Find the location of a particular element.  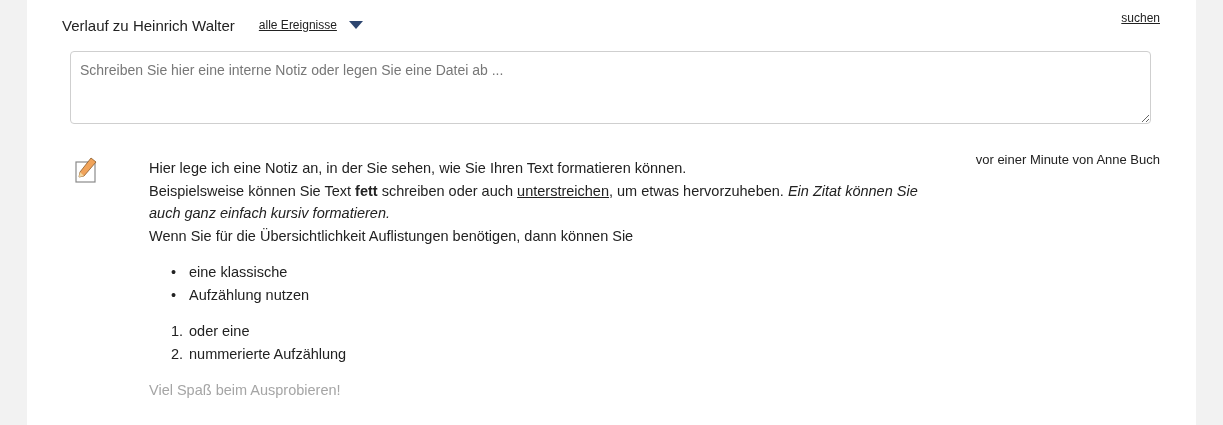

note-paragraph: Beispielsweise können Sie Text fett schreiben oder auch unterstreichen, um etwas hervorzuheben. Ein Zitat können Sie auch ganz einfach kursiv formatieren. is located at coordinates (534, 202).